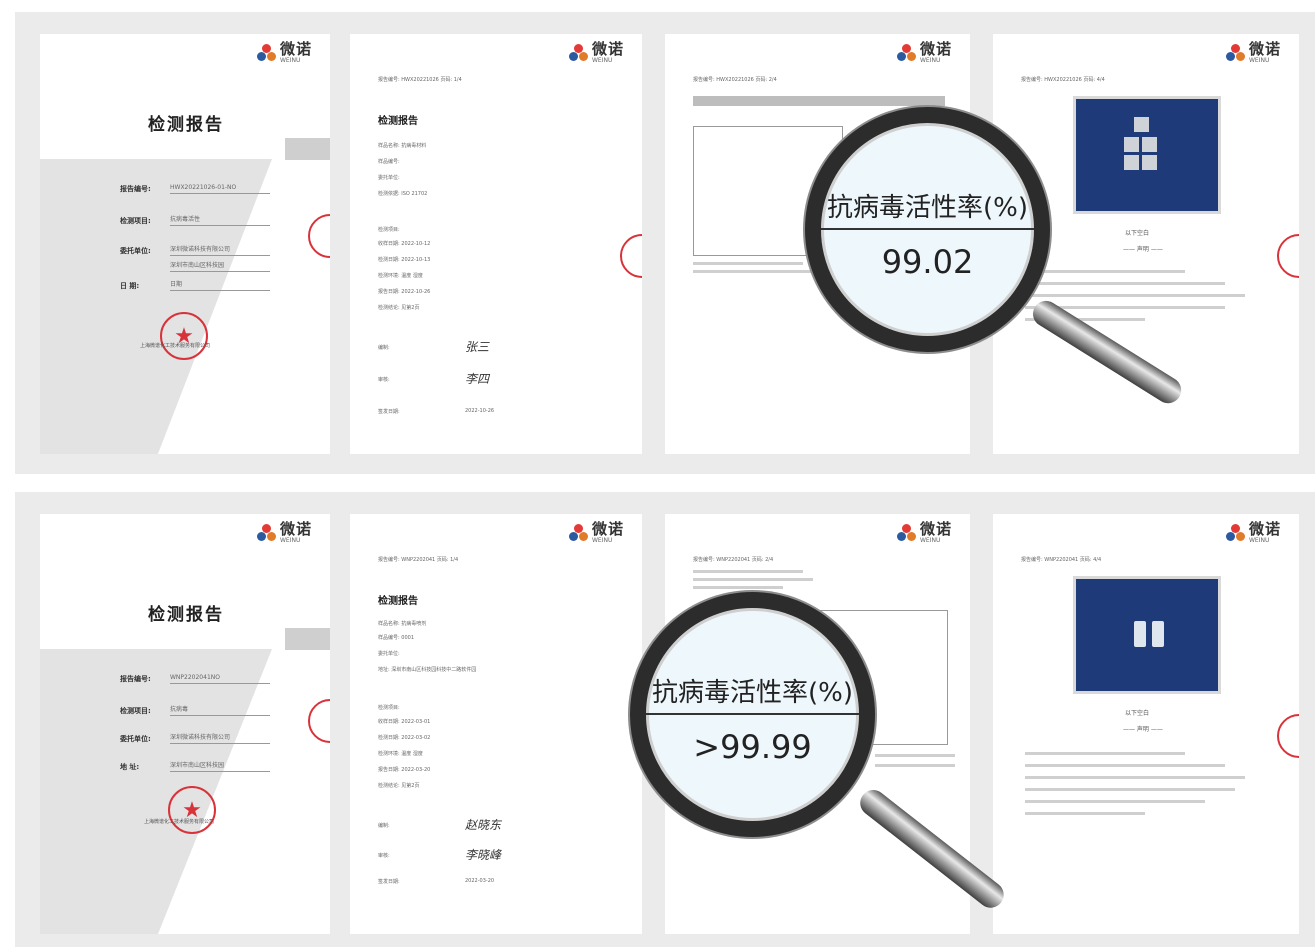 Image resolution: width=1315 pixels, height=950 pixels. Describe the element at coordinates (396, 638) in the screenshot. I see `text-line: 样品编号: 0001` at that location.